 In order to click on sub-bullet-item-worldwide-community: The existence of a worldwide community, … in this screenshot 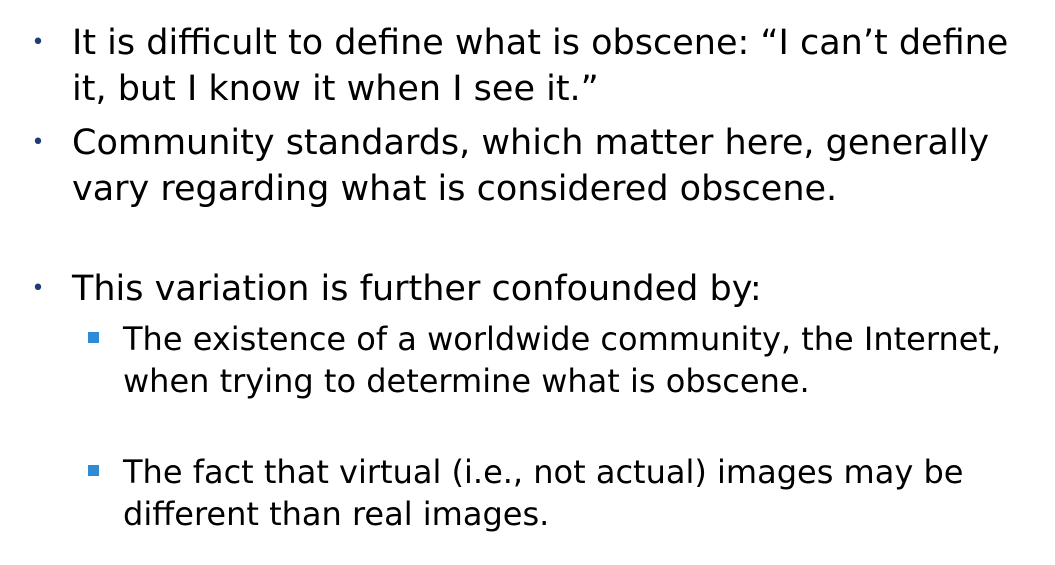, I will do `click(511, 360)`.